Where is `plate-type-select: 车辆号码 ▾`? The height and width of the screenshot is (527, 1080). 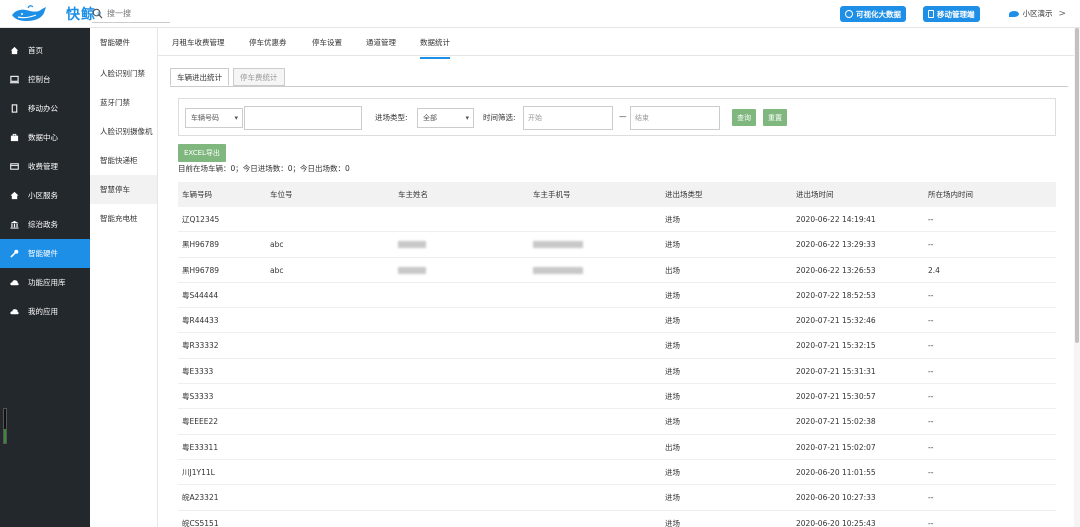 plate-type-select: 车辆号码 ▾ is located at coordinates (214, 118).